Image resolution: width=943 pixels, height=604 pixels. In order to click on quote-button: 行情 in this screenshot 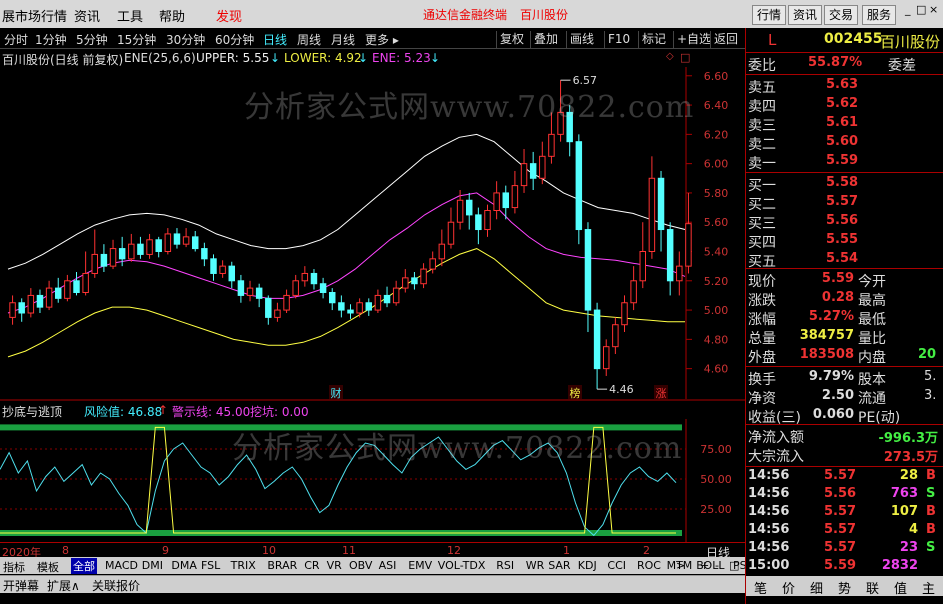, I will do `click(769, 15)`.